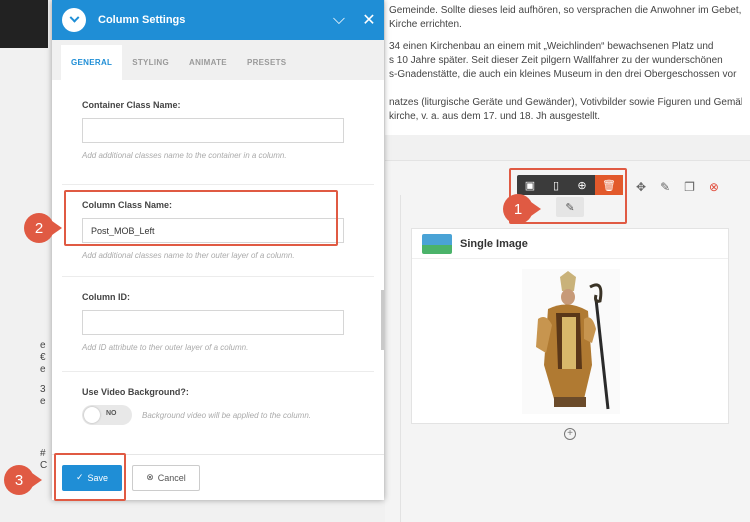 This screenshot has width=750, height=522. I want to click on annotation-box-column-class, so click(201, 218).